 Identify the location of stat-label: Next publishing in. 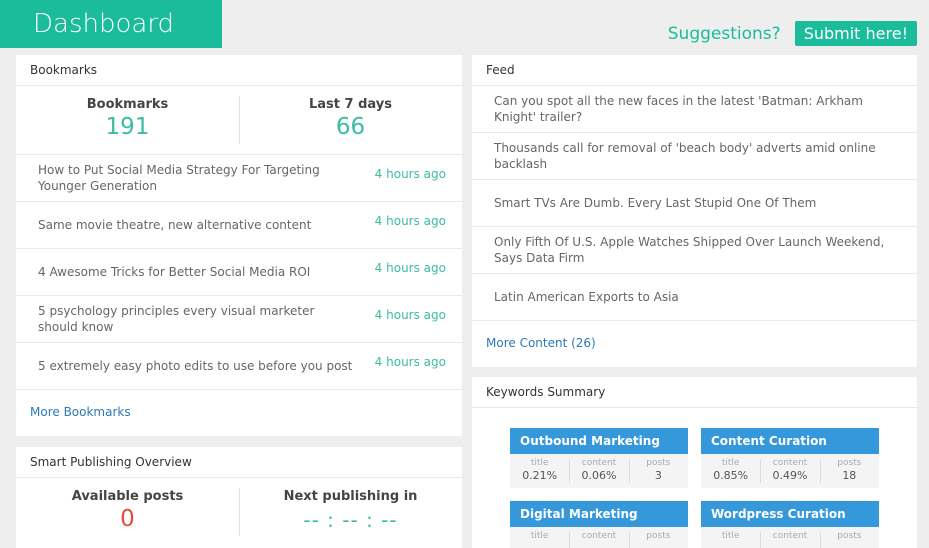
(350, 496).